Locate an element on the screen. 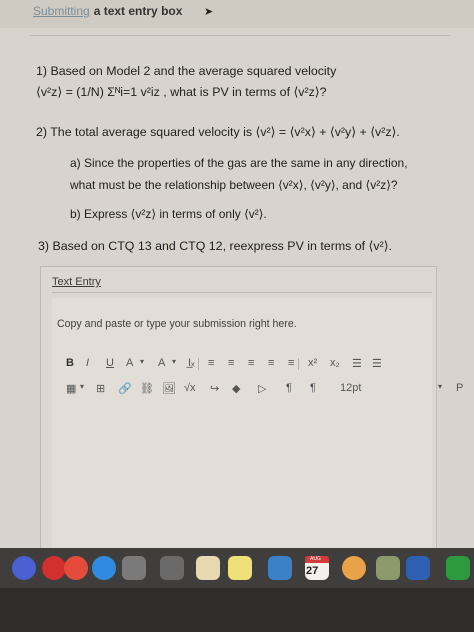 This screenshot has height=632, width=474. calendar-month: AUG is located at coordinates (315, 559).